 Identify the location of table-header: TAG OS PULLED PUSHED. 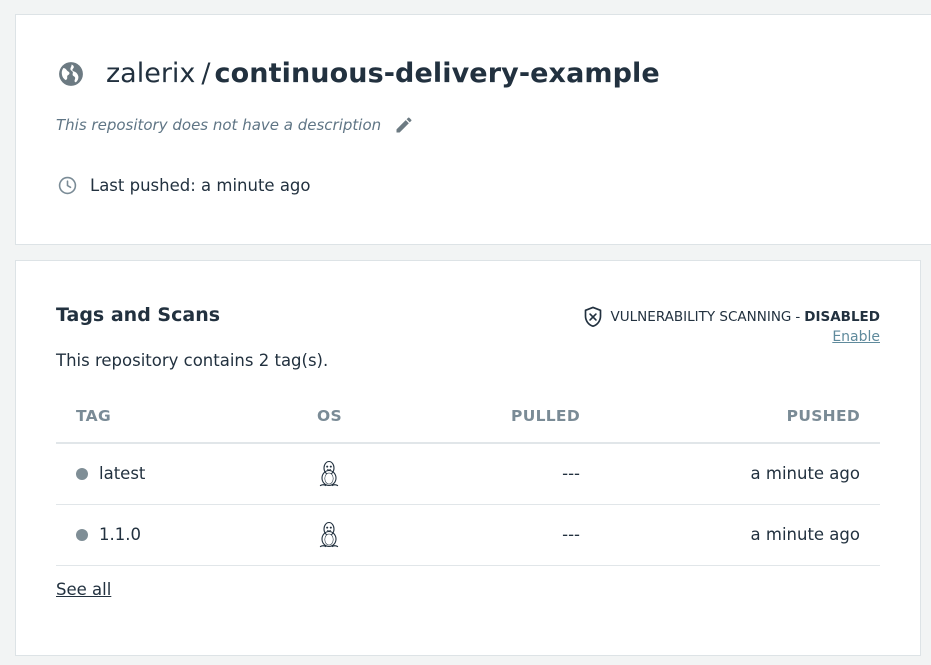
(468, 417).